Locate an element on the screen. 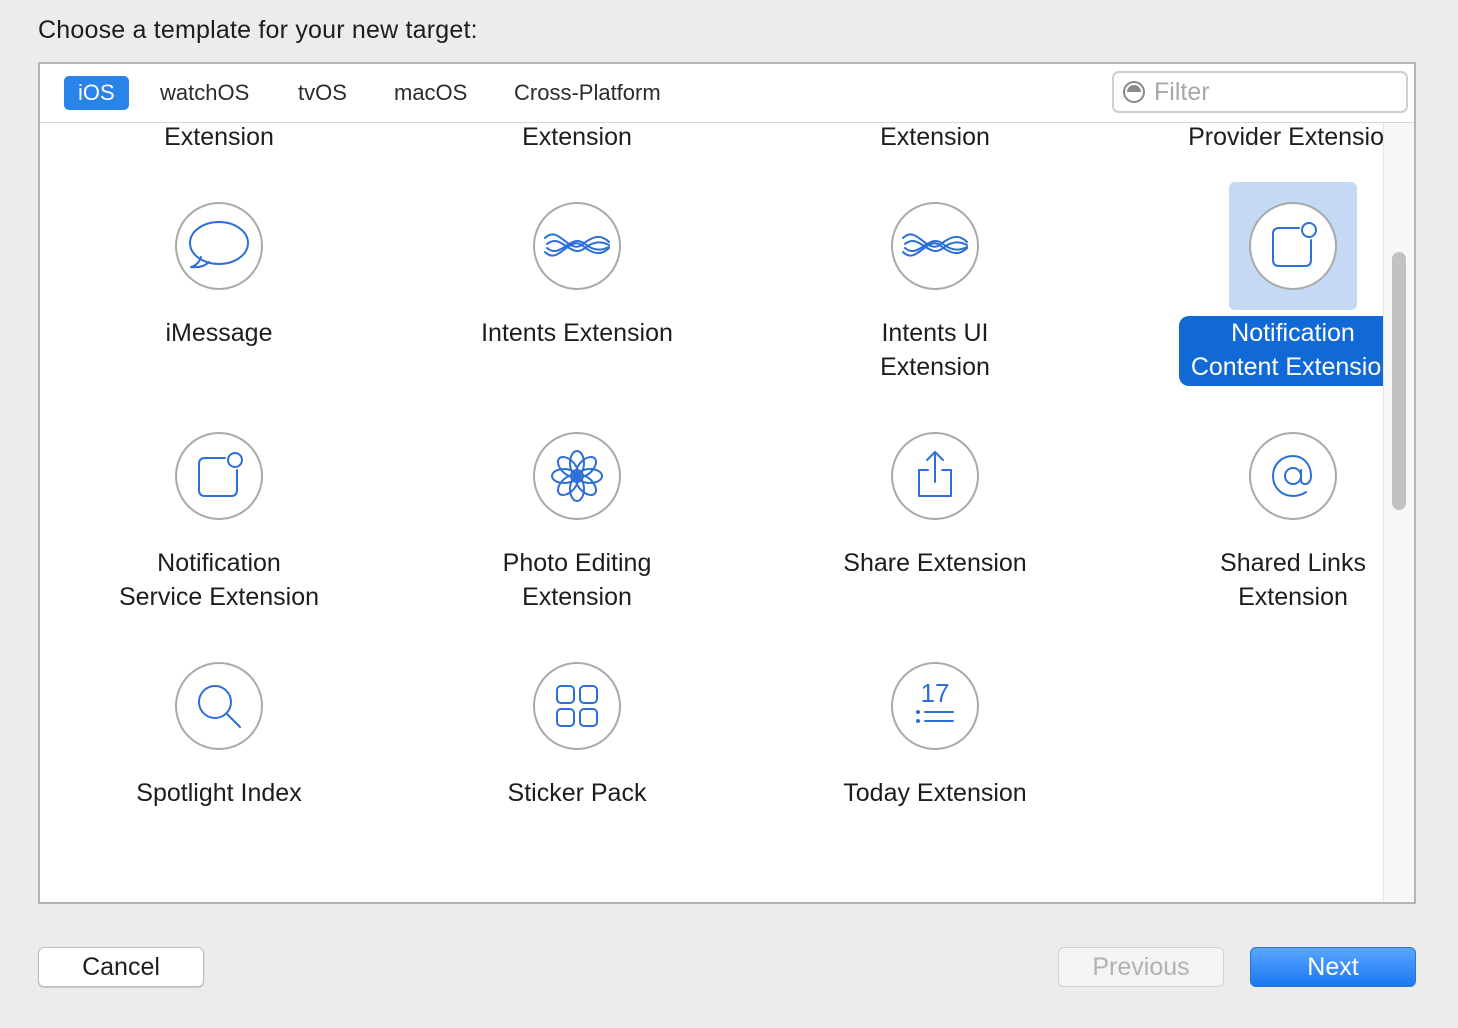 Image resolution: width=1458 pixels, height=1028 pixels. template-label: Share Extension is located at coordinates (935, 563).